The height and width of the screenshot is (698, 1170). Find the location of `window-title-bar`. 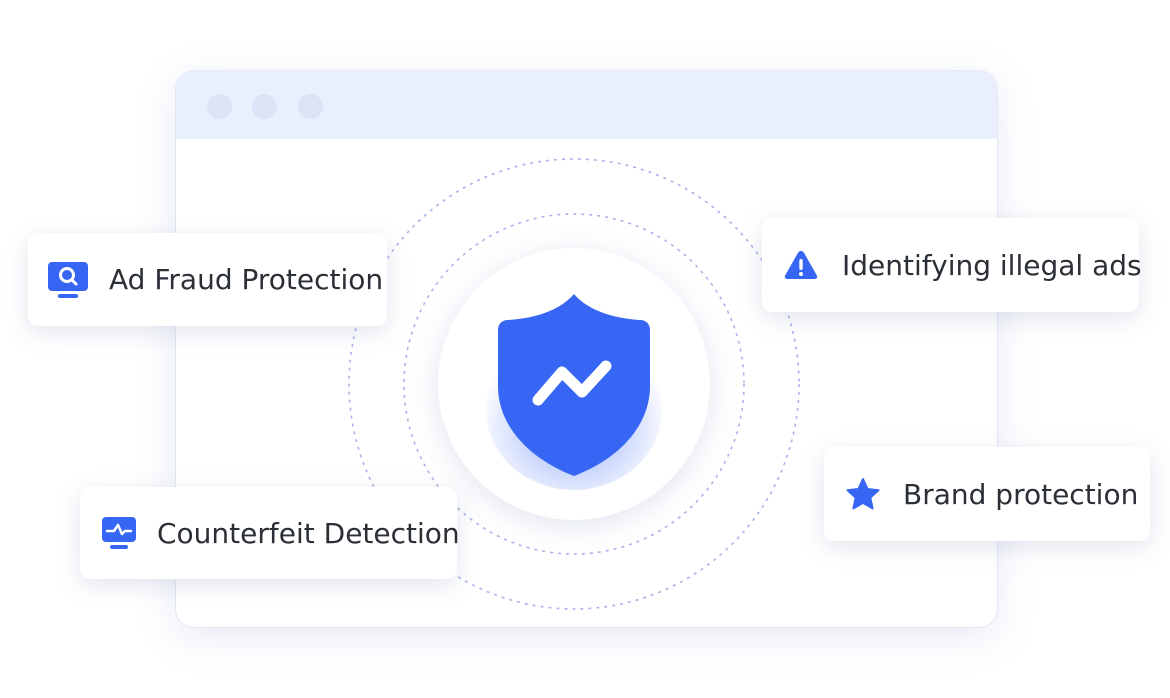

window-title-bar is located at coordinates (586, 105).